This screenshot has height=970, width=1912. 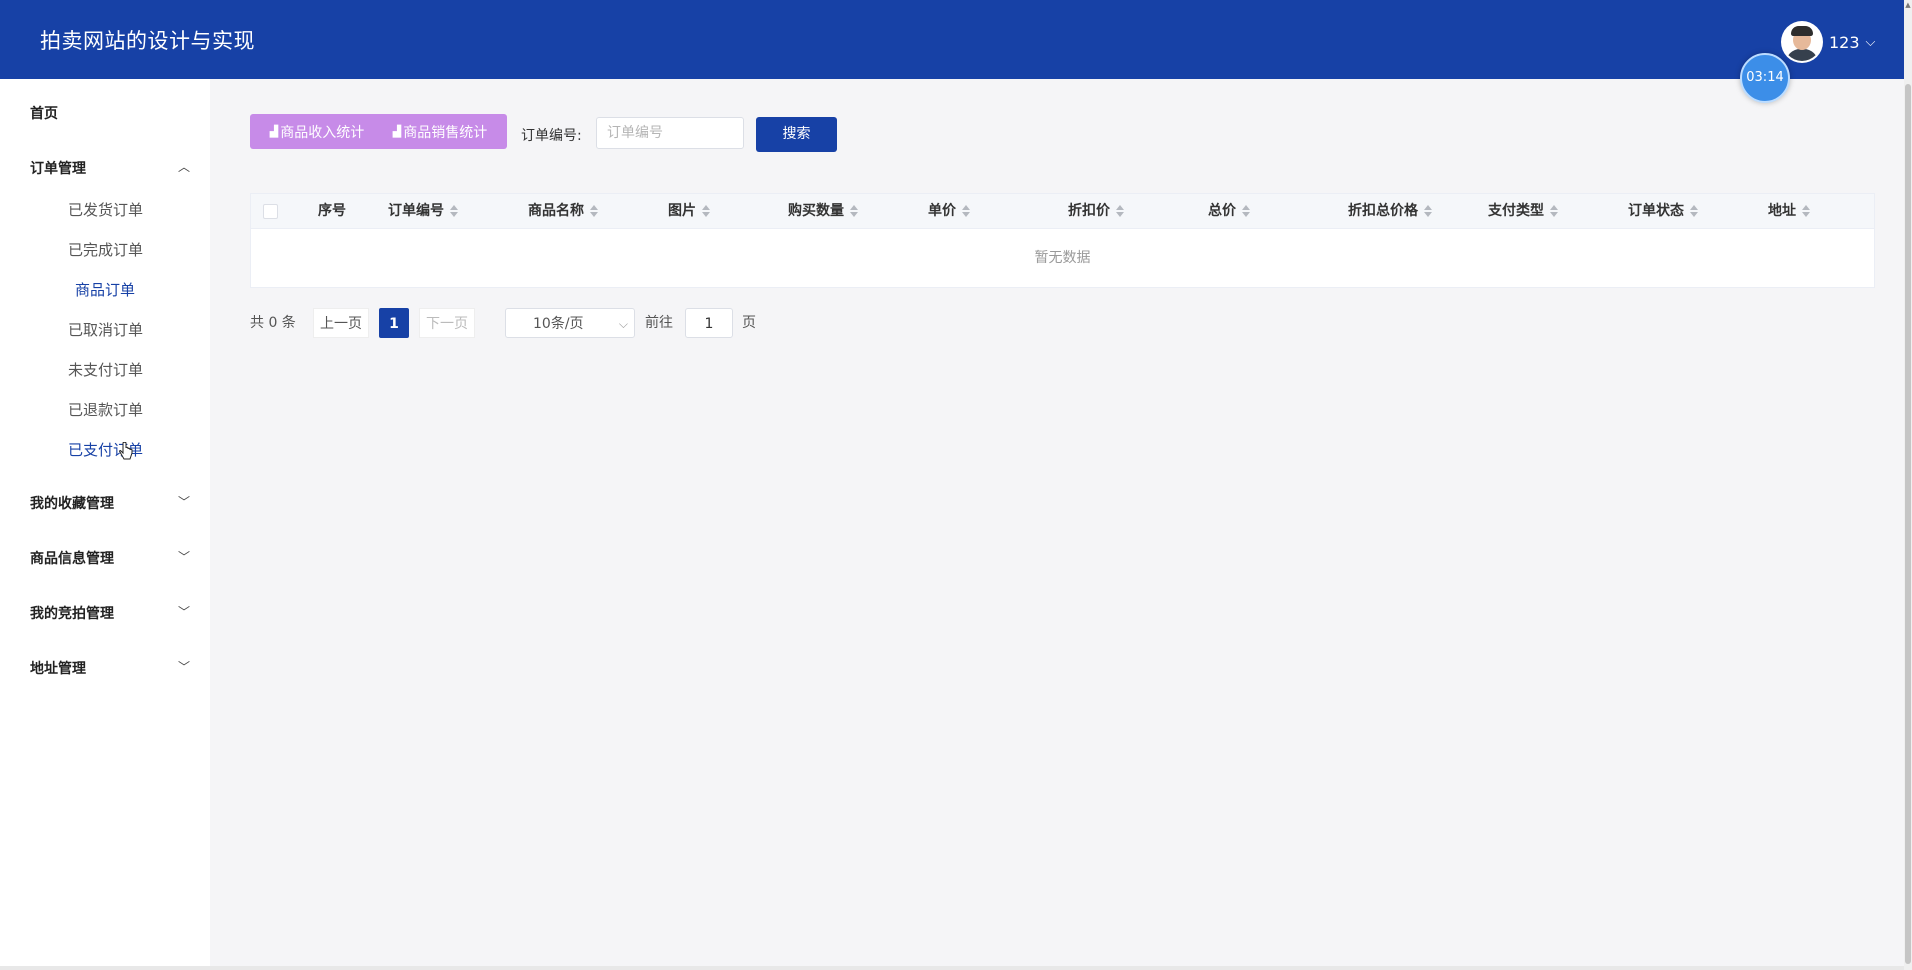 I want to click on goto-label: 前往, so click(x=659, y=323).